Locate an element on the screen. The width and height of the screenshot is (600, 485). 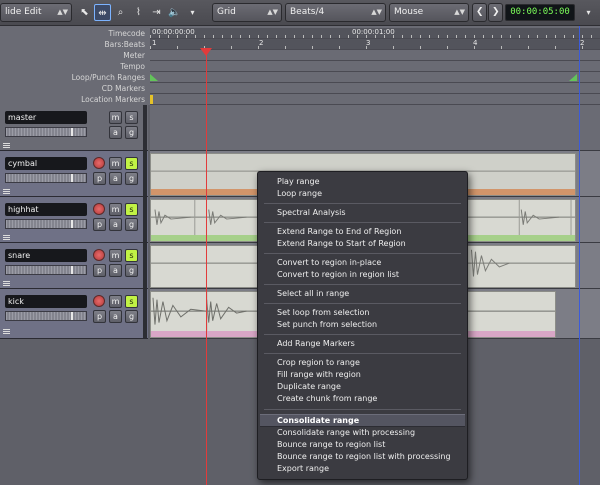
clock-mode-icon: ▾ is located at coordinates (588, 12).